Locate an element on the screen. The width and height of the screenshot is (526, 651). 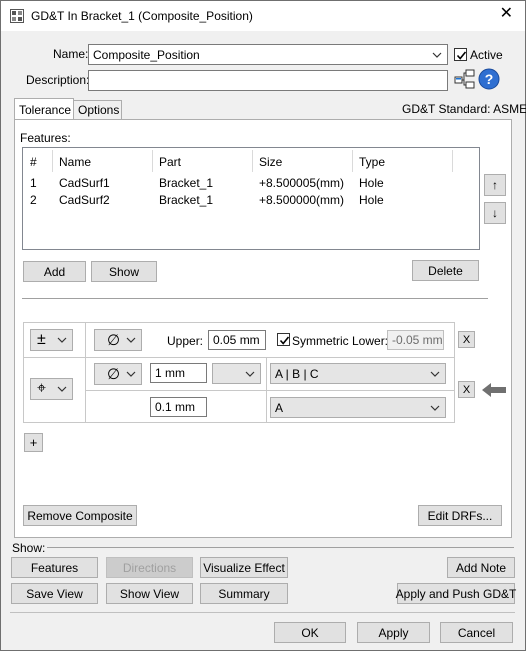
column-header-number: # is located at coordinates (33, 162).